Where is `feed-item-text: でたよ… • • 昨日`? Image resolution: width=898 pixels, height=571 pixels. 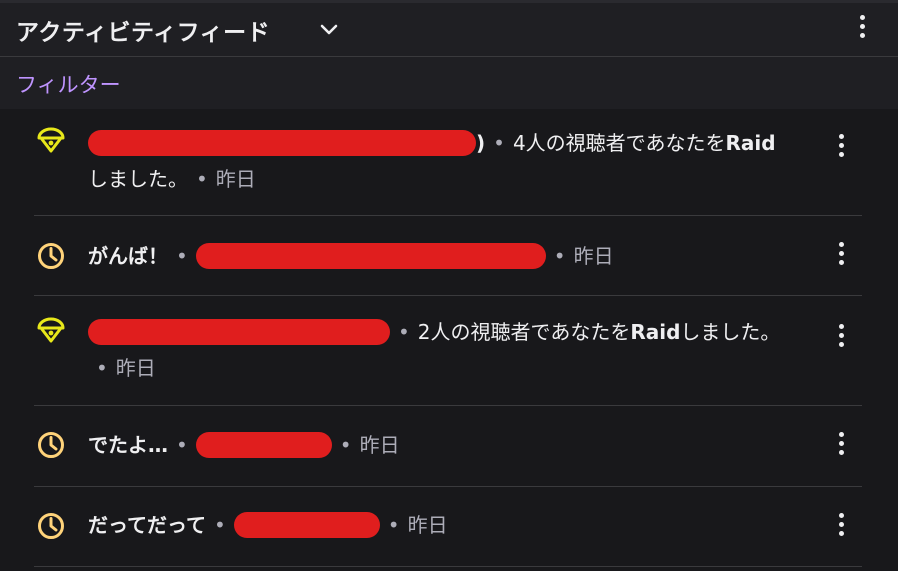
feed-item-text: でたよ… • • 昨日 is located at coordinates (446, 445).